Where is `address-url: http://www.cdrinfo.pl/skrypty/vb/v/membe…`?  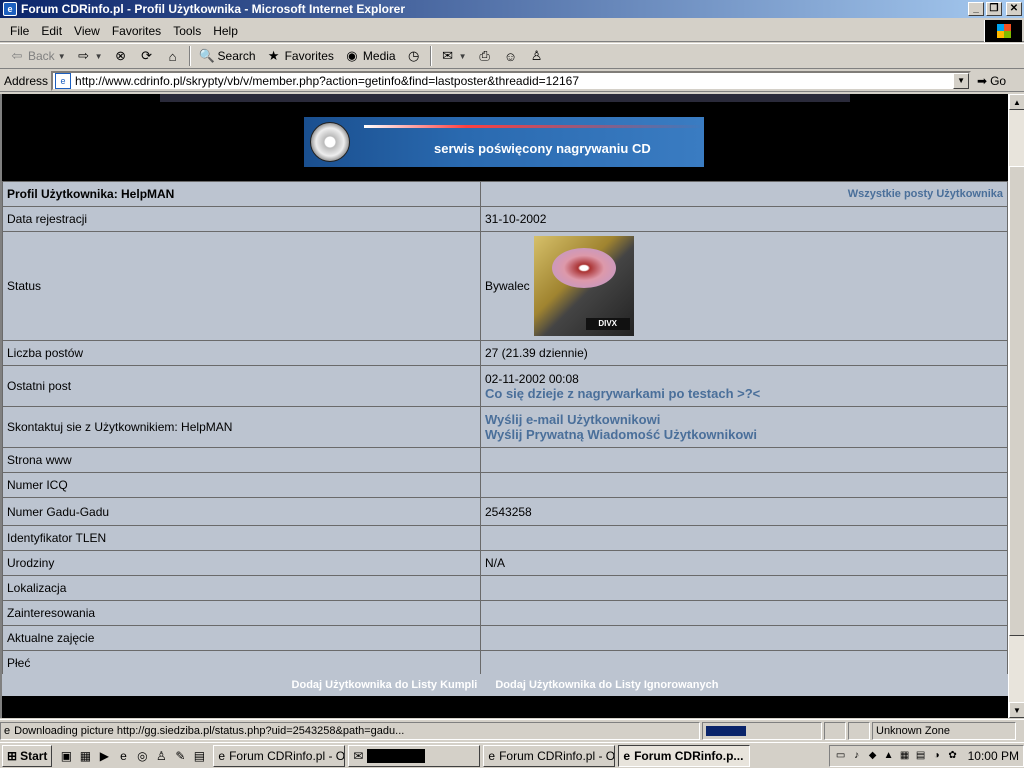
address-url: http://www.cdrinfo.pl/skrypty/vb/v/membe… is located at coordinates (514, 81).